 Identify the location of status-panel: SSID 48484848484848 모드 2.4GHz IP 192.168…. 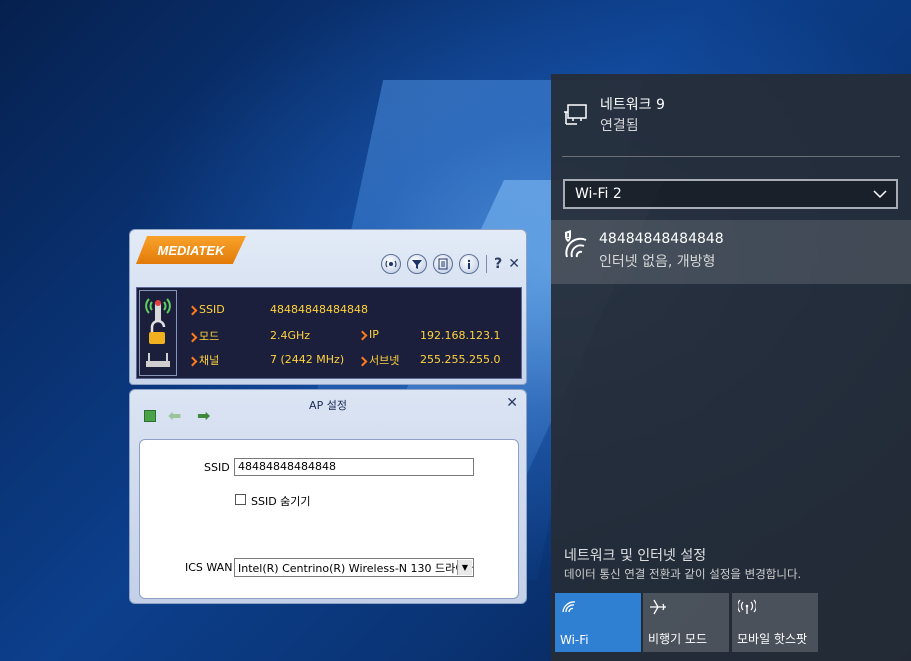
(329, 333).